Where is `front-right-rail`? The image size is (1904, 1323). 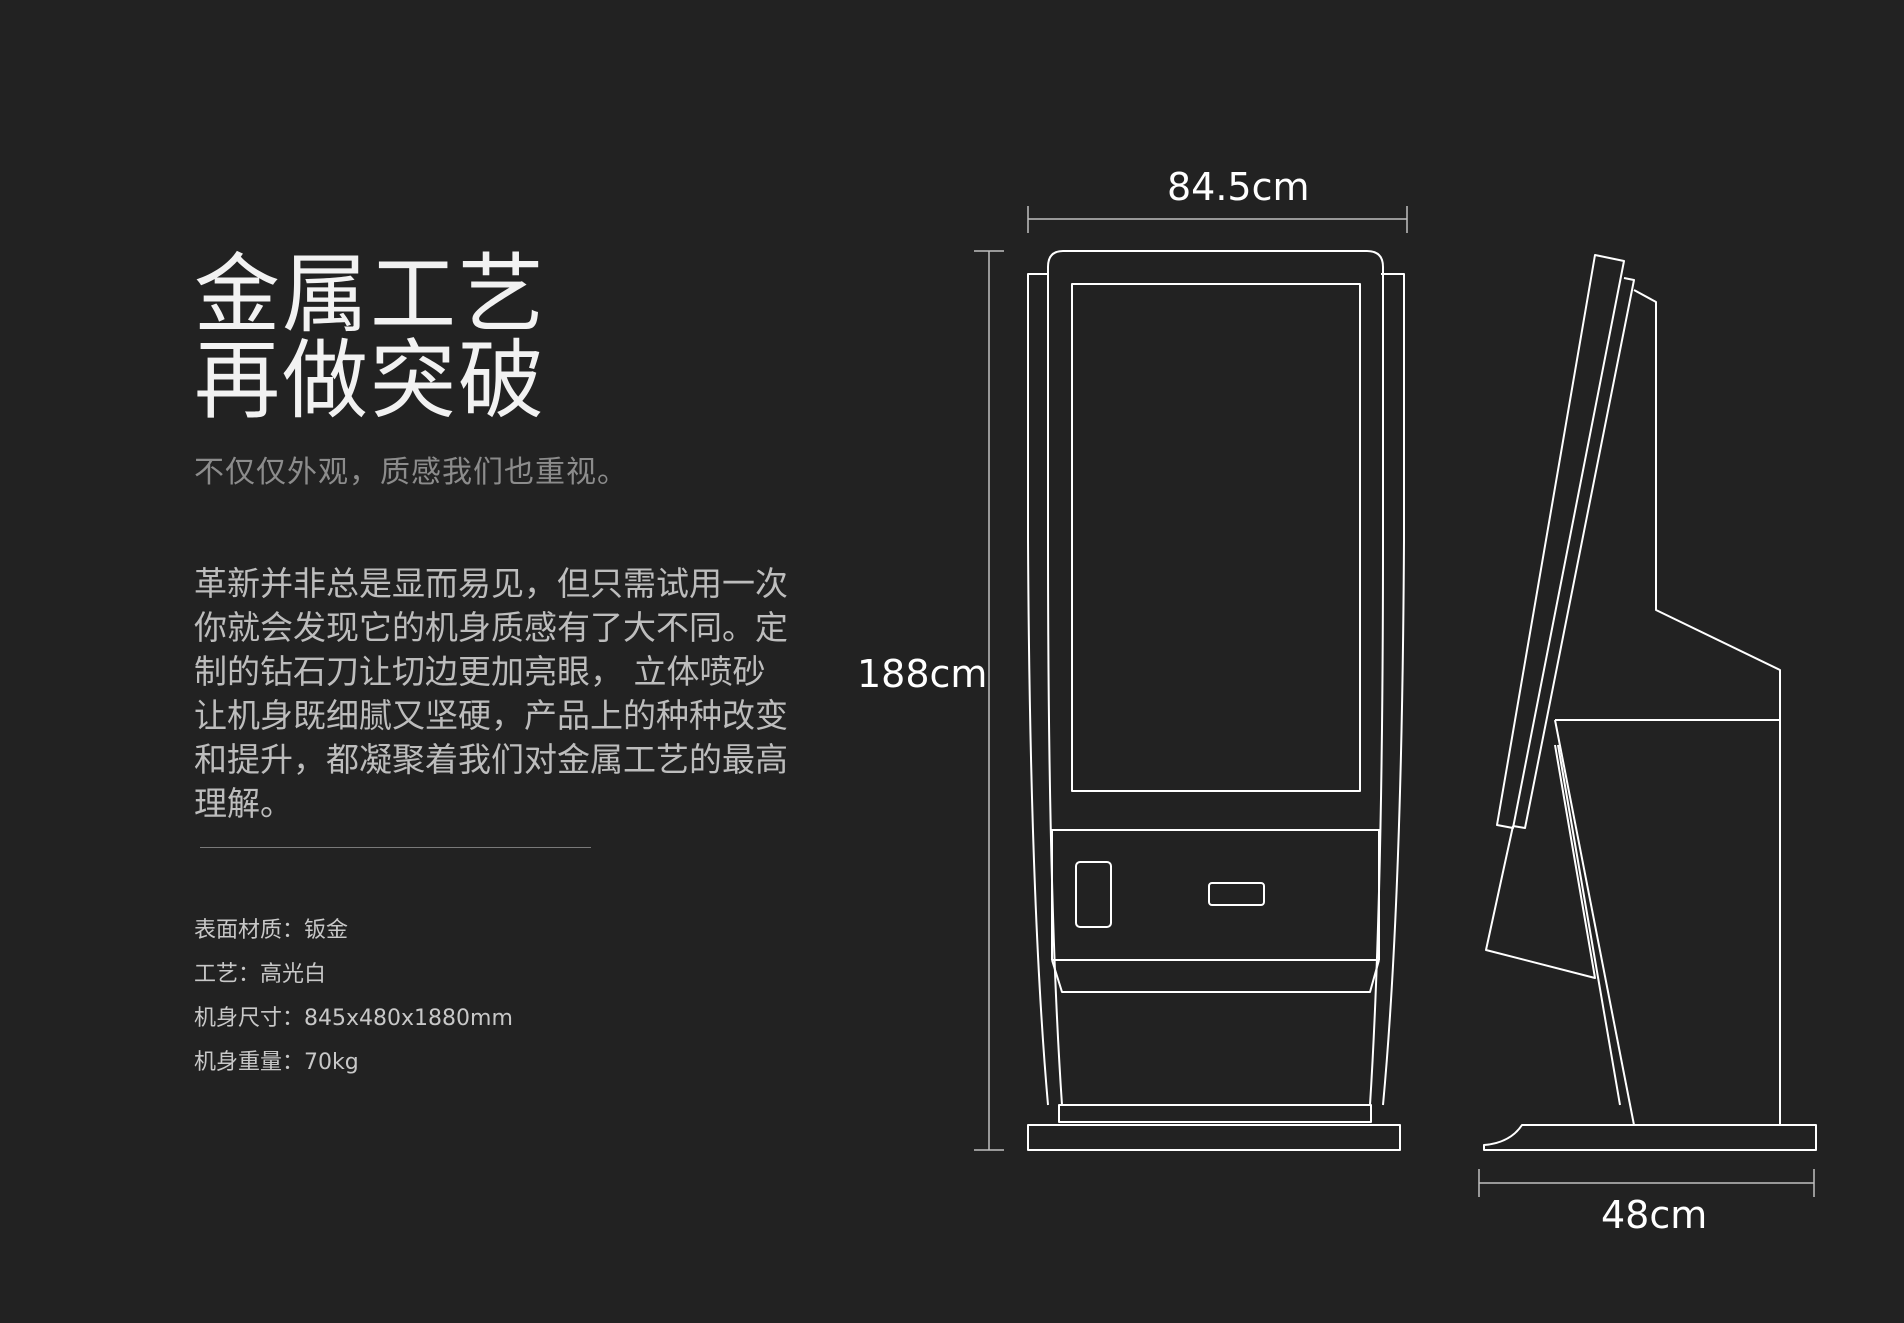 front-right-rail is located at coordinates (1393, 689).